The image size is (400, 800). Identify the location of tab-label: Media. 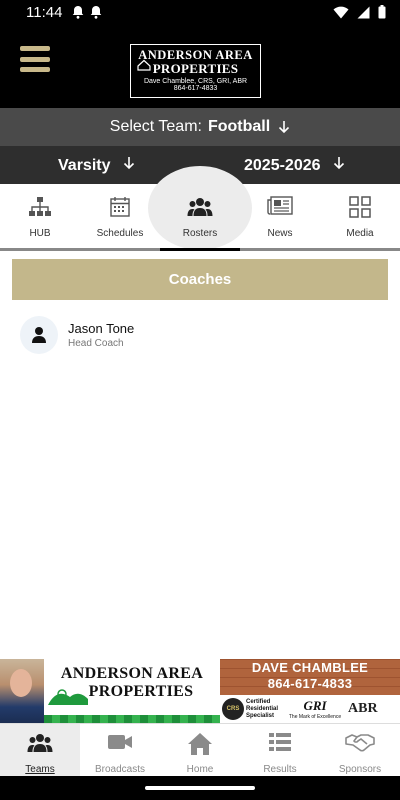
(360, 233).